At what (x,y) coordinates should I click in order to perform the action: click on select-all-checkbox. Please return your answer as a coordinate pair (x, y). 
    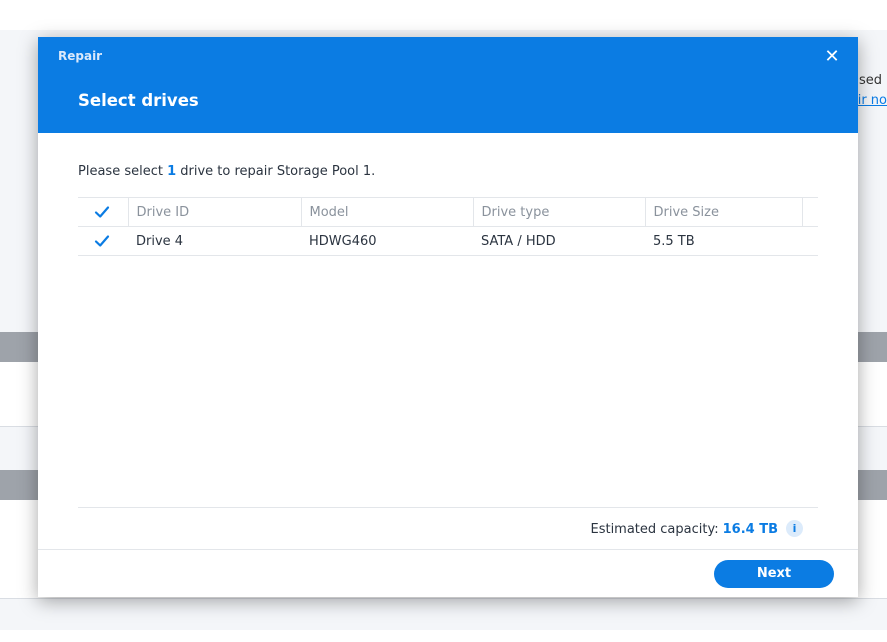
    Looking at the image, I should click on (102, 212).